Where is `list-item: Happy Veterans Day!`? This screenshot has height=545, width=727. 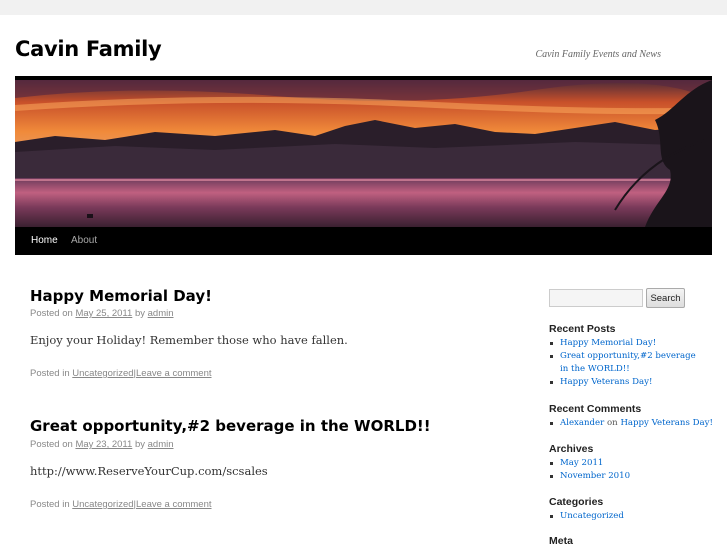
list-item: Happy Veterans Day! is located at coordinates (624, 382).